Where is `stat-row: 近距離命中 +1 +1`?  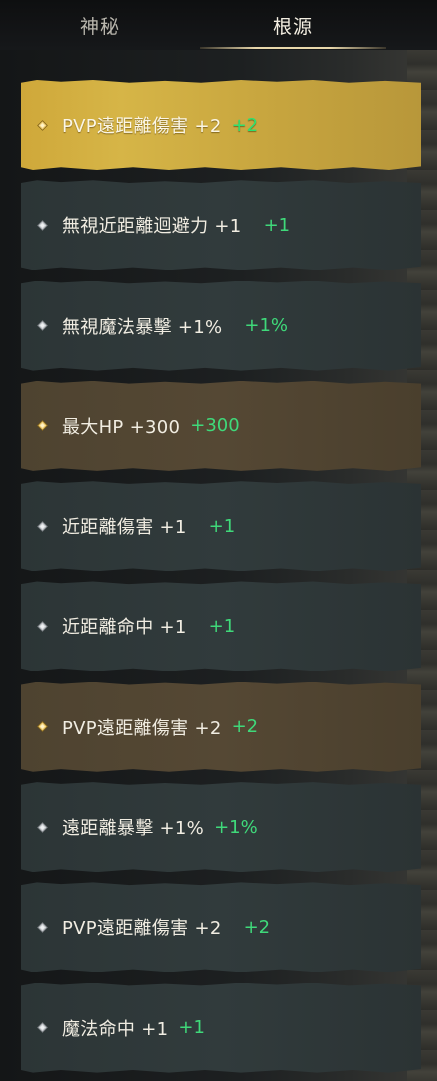 stat-row: 近距離命中 +1 +1 is located at coordinates (221, 626).